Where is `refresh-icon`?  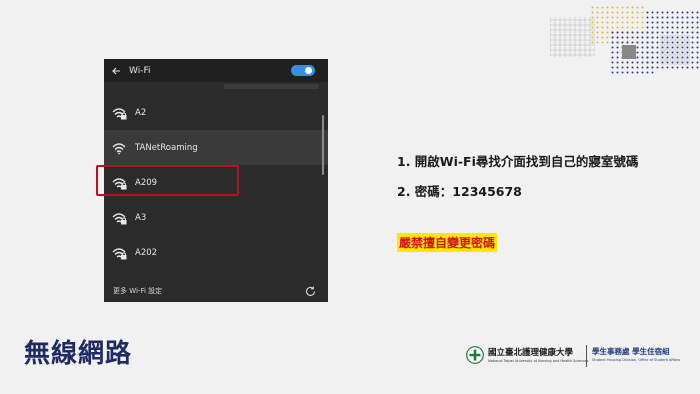
refresh-icon is located at coordinates (310, 291).